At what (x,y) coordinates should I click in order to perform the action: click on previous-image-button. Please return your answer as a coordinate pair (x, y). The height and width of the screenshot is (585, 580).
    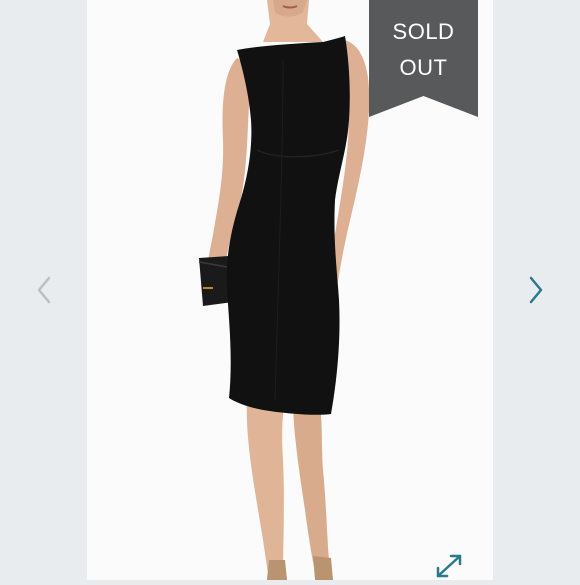
    Looking at the image, I should click on (44, 292).